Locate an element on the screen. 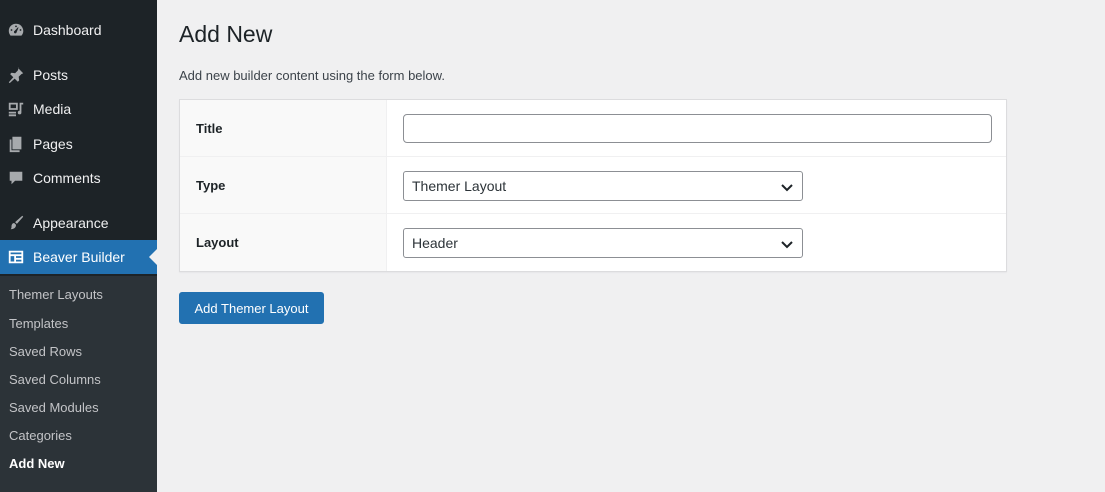 This screenshot has height=492, width=1105. page-title: Add New is located at coordinates (226, 34).